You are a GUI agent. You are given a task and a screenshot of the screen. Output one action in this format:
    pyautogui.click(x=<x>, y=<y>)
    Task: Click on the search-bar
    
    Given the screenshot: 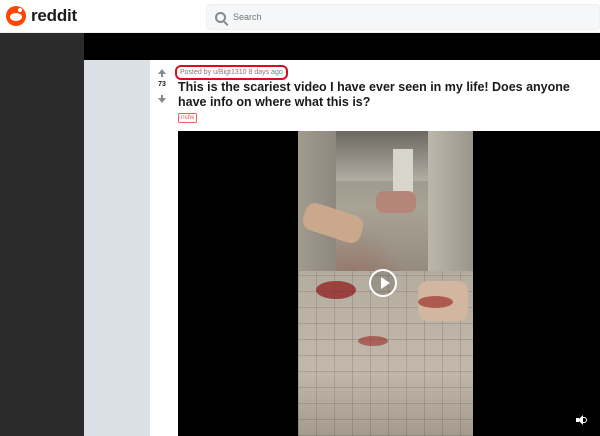 What is the action you would take?
    pyautogui.click(x=403, y=17)
    